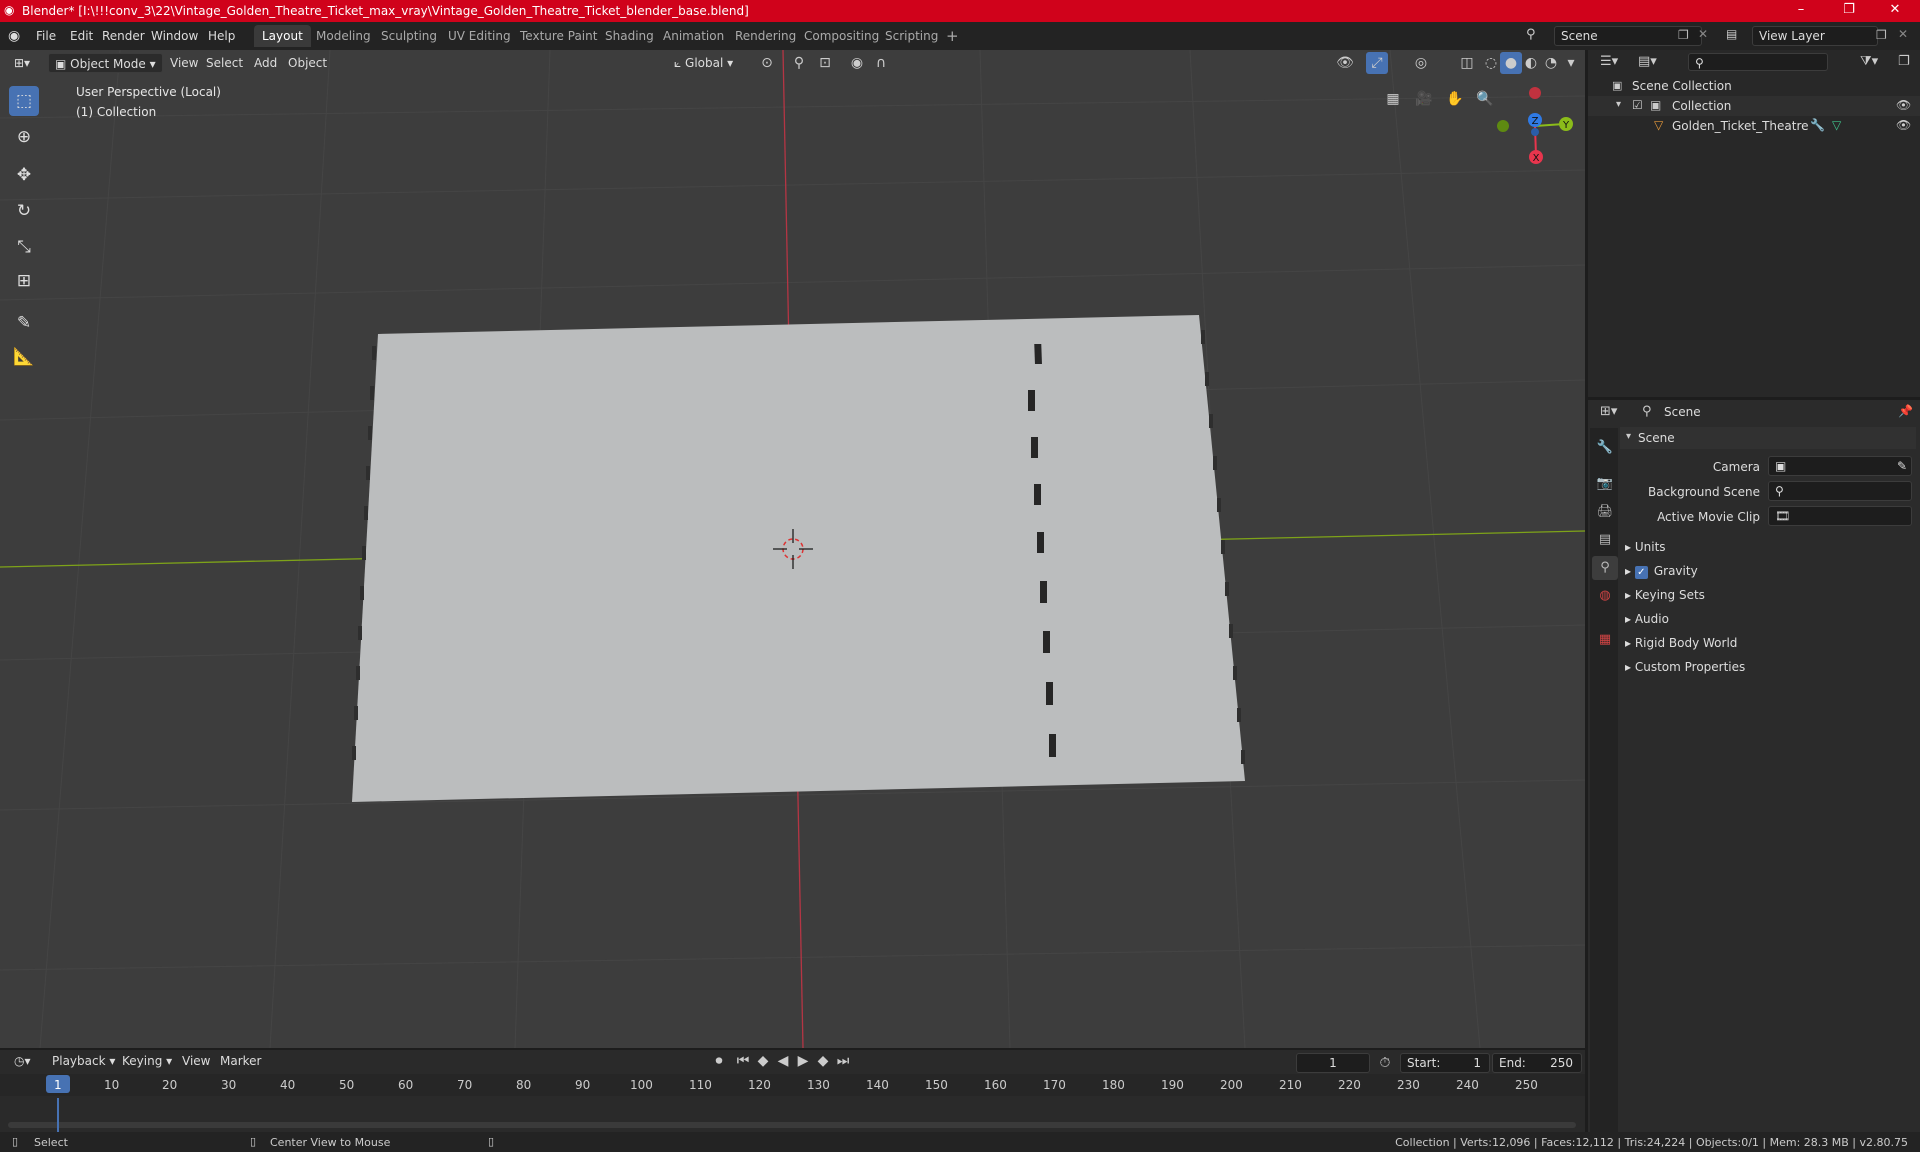 This screenshot has height=1152, width=1920. I want to click on filter-icon: ⧩▾, so click(1869, 61).